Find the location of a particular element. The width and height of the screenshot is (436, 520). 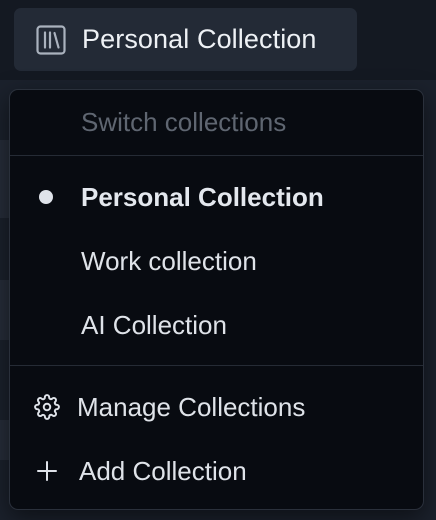

library-icon is located at coordinates (51, 39).